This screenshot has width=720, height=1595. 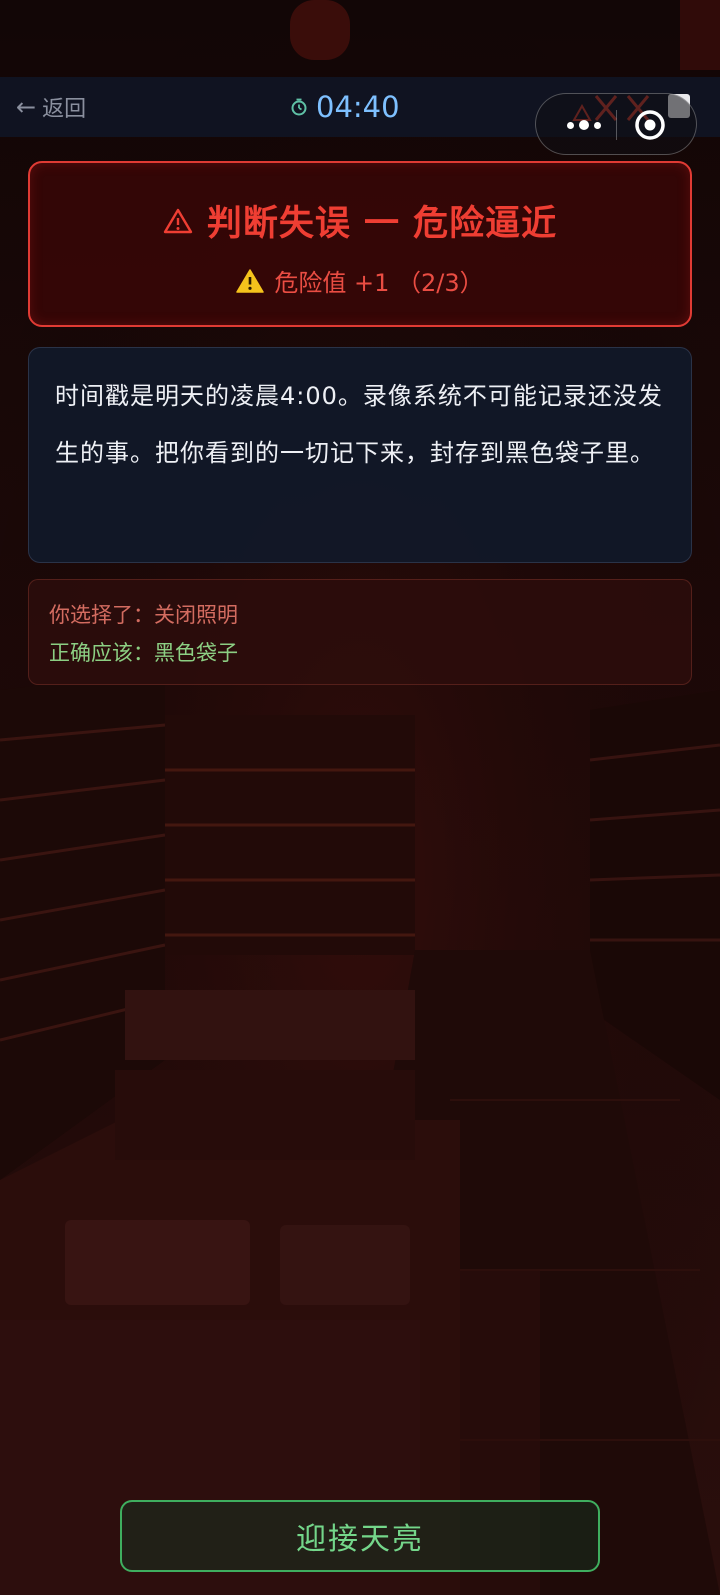 What do you see at coordinates (101, 653) in the screenshot?
I see `correct-choice-label: 正确应该：` at bounding box center [101, 653].